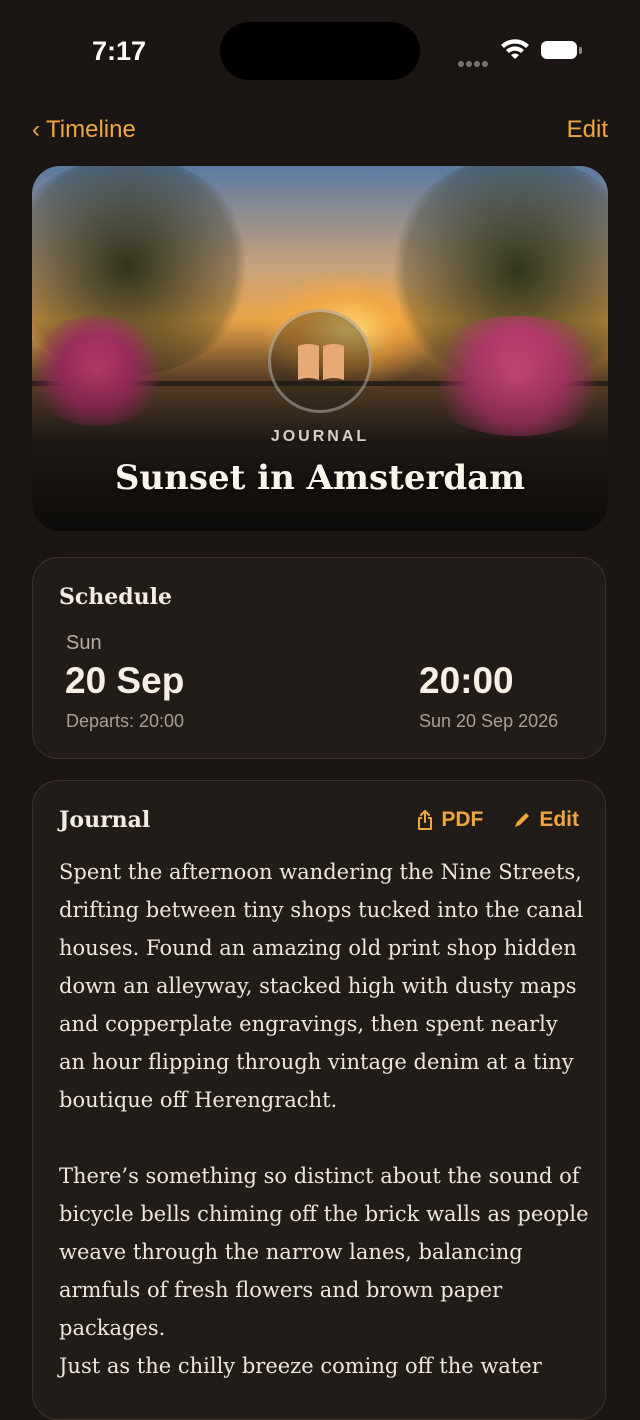 This screenshot has width=640, height=1420. I want to click on back-button: ‹ Timeline, so click(84, 130).